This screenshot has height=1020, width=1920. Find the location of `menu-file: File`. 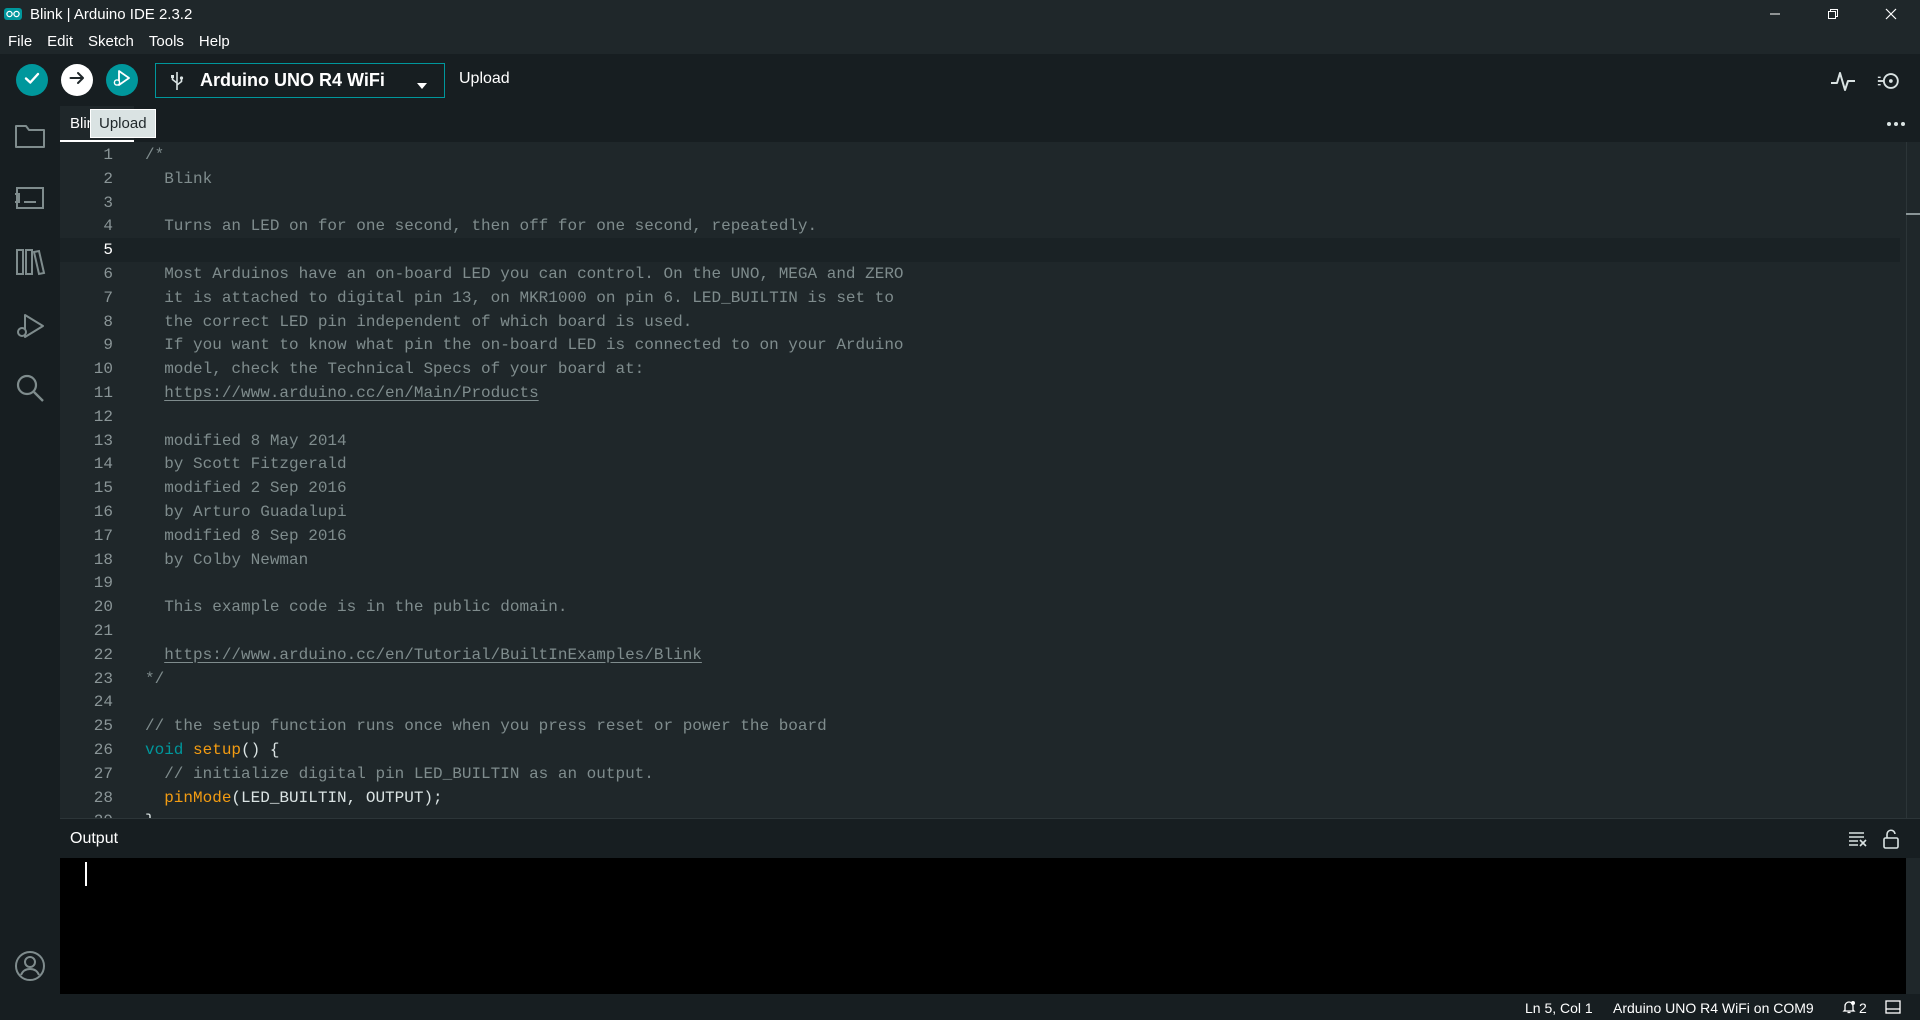

menu-file: File is located at coordinates (20, 41).